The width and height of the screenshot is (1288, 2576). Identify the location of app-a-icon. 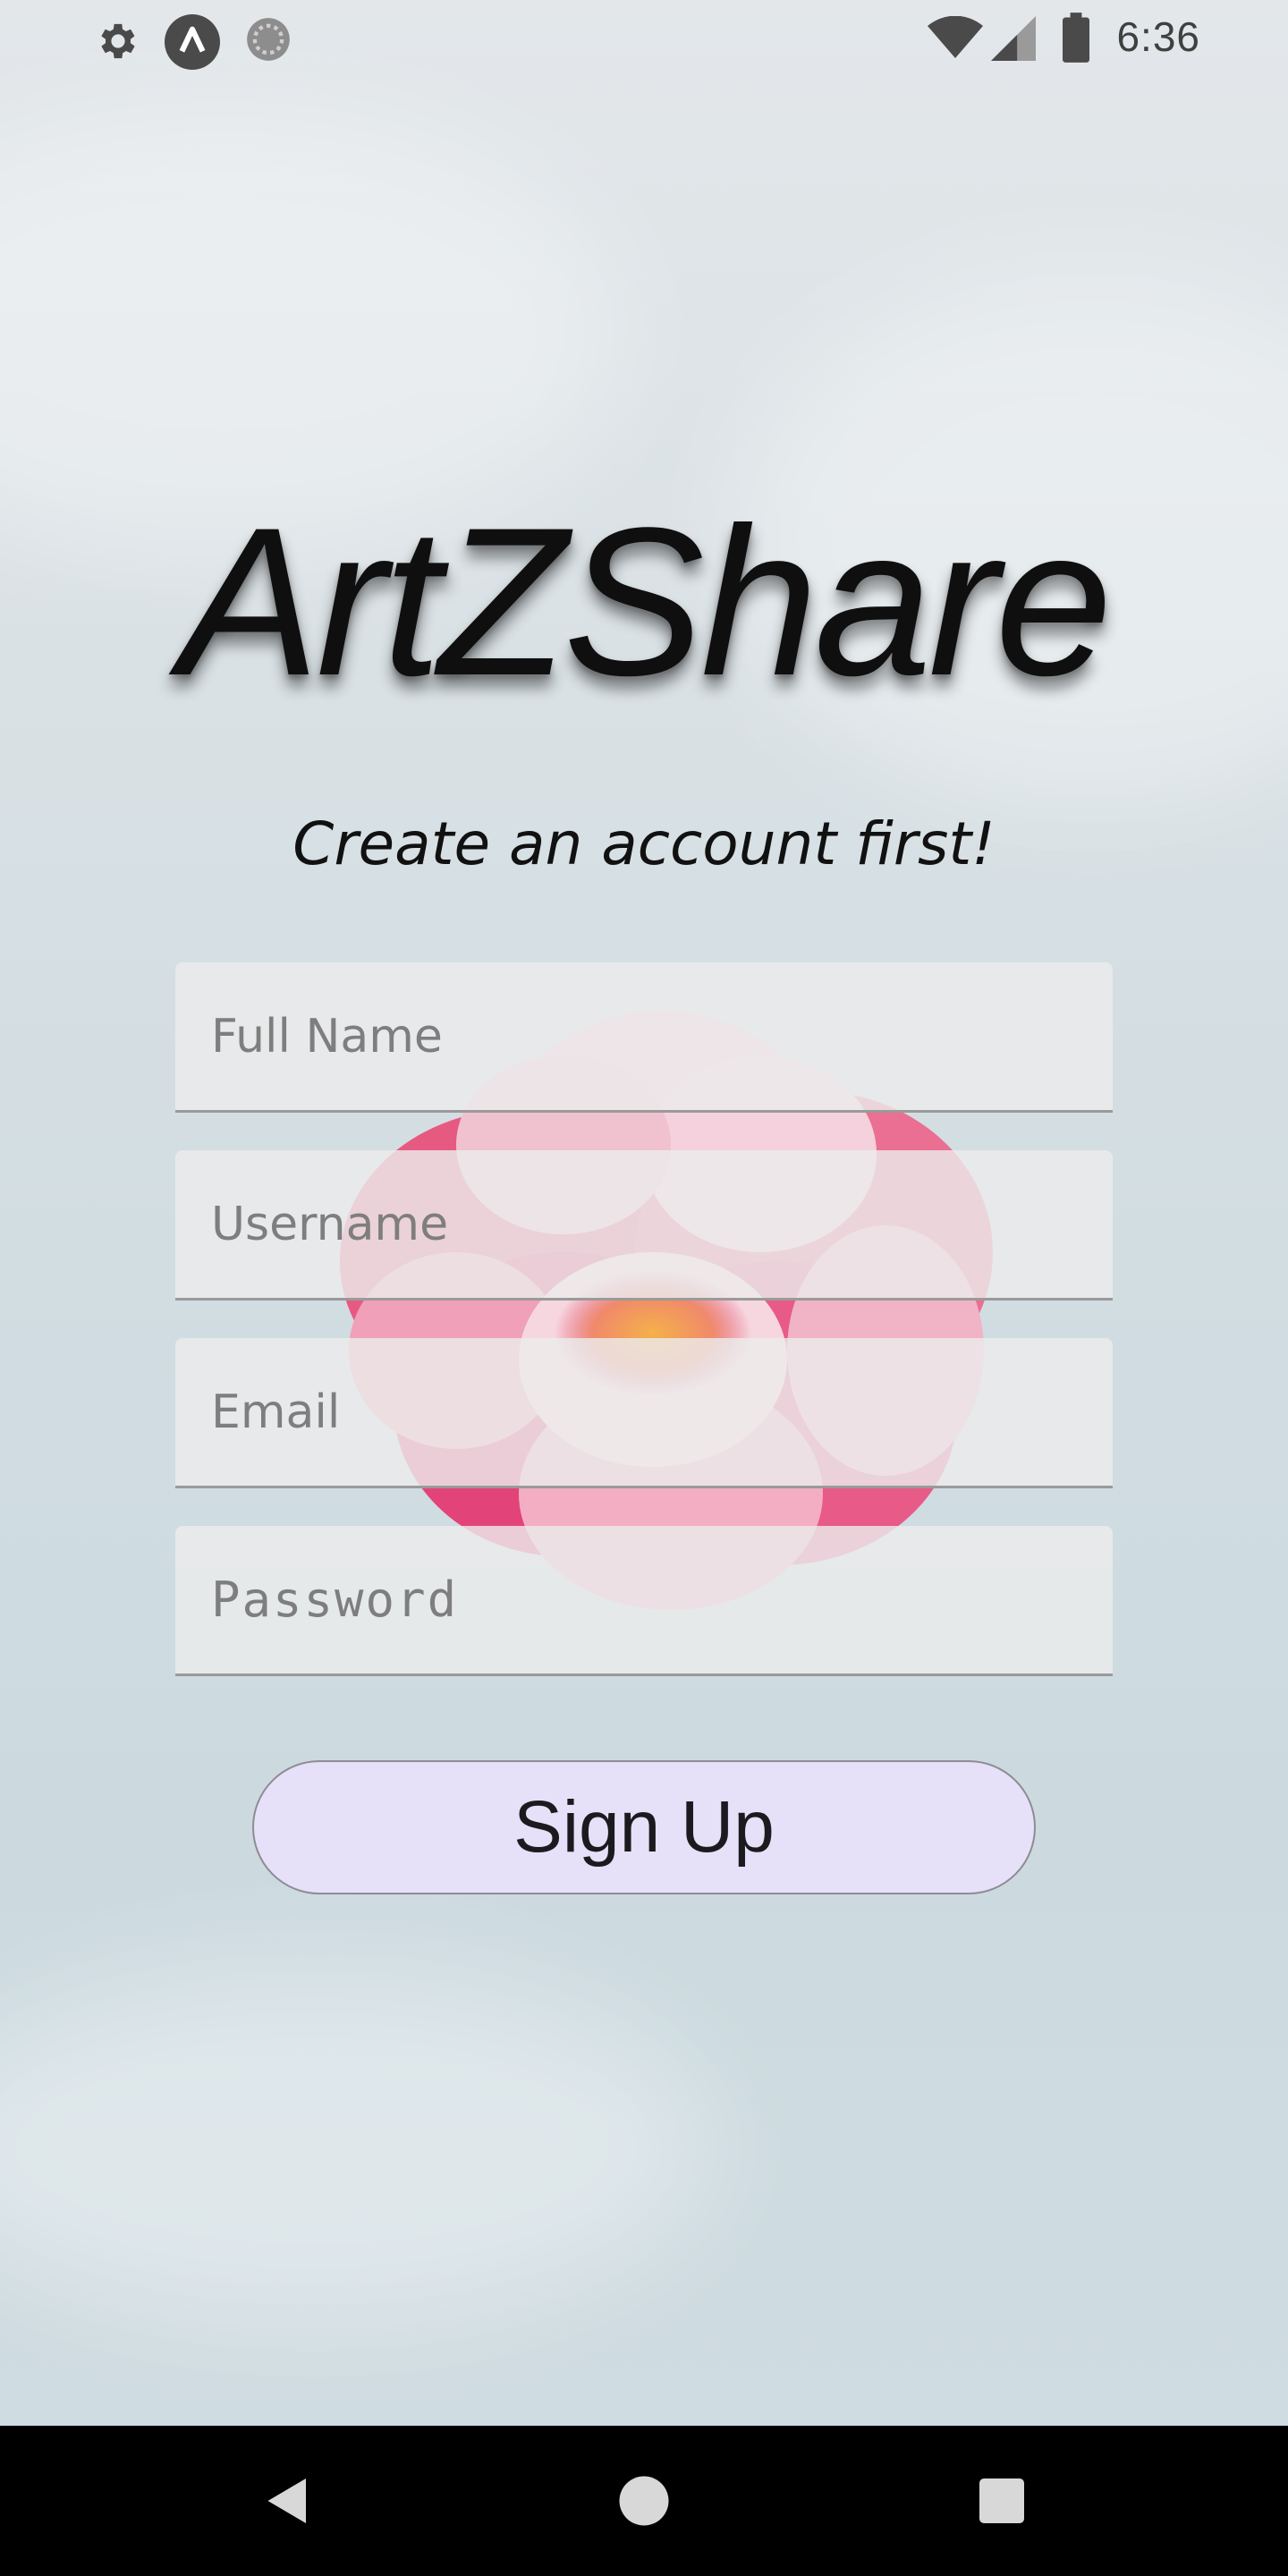
(192, 43).